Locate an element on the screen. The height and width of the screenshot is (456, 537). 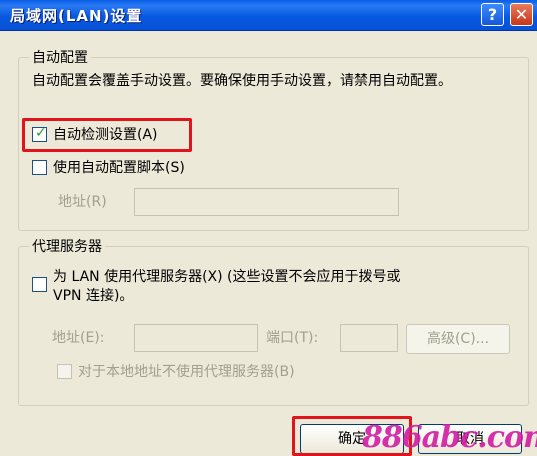
auto-config-description: 自动配置会覆盖手动设置。要确保使用手动设置，请禁用自动配置。 is located at coordinates (242, 81).